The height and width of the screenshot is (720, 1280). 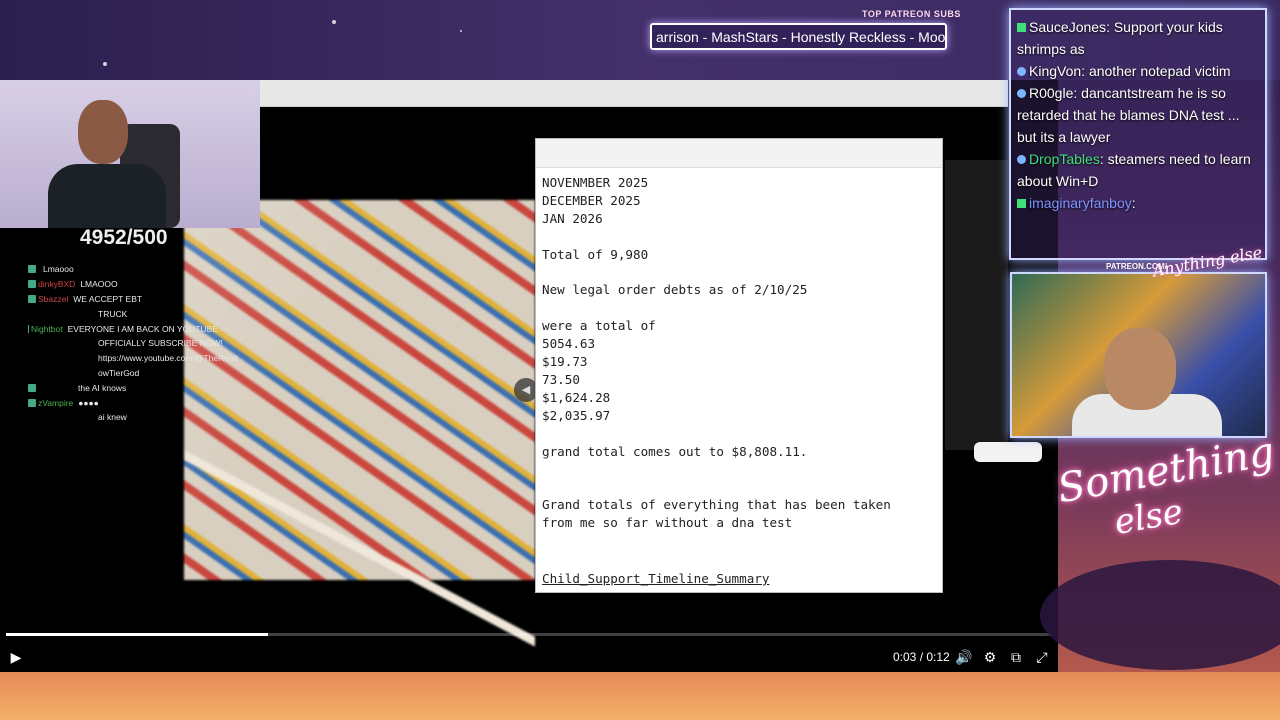 I want to click on progress-fill, so click(x=137, y=634).